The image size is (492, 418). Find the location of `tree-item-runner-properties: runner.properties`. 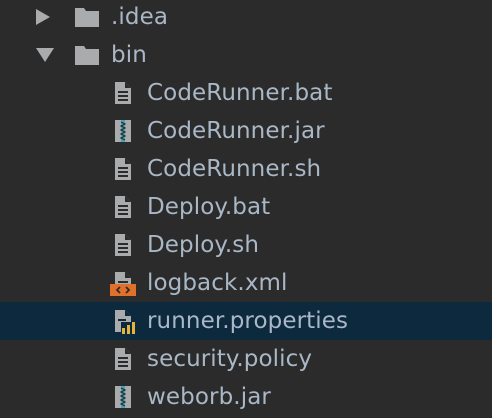

tree-item-runner-properties: runner.properties is located at coordinates (246, 321).